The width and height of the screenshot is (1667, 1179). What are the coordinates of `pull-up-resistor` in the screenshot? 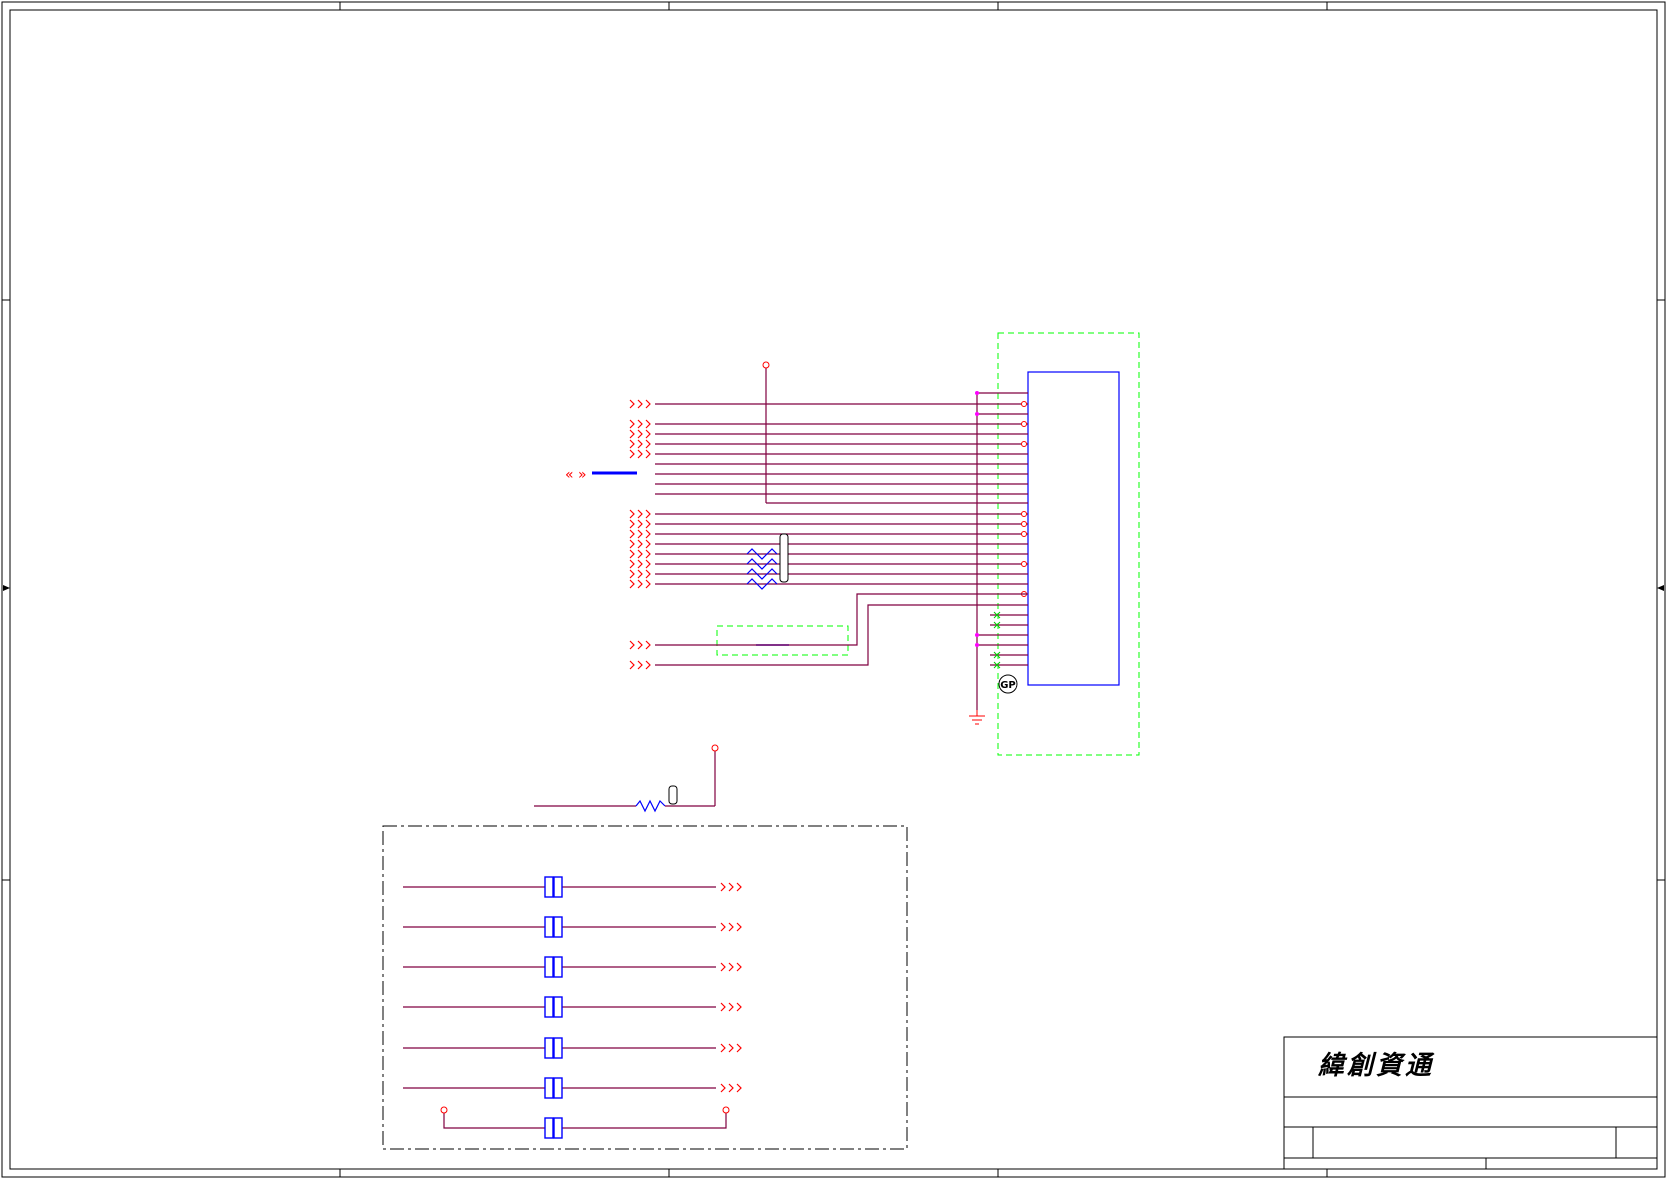 It's located at (626, 778).